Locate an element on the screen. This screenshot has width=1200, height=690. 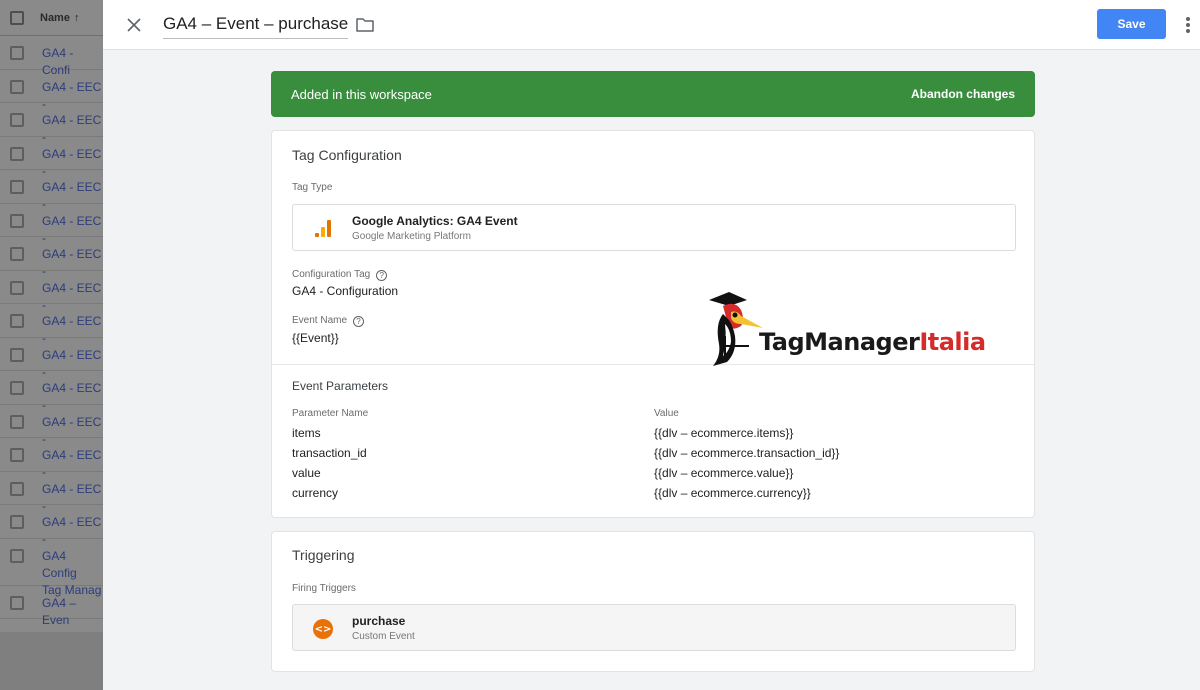
firing-trigger-item: <> purchase Custom Event is located at coordinates (654, 627).